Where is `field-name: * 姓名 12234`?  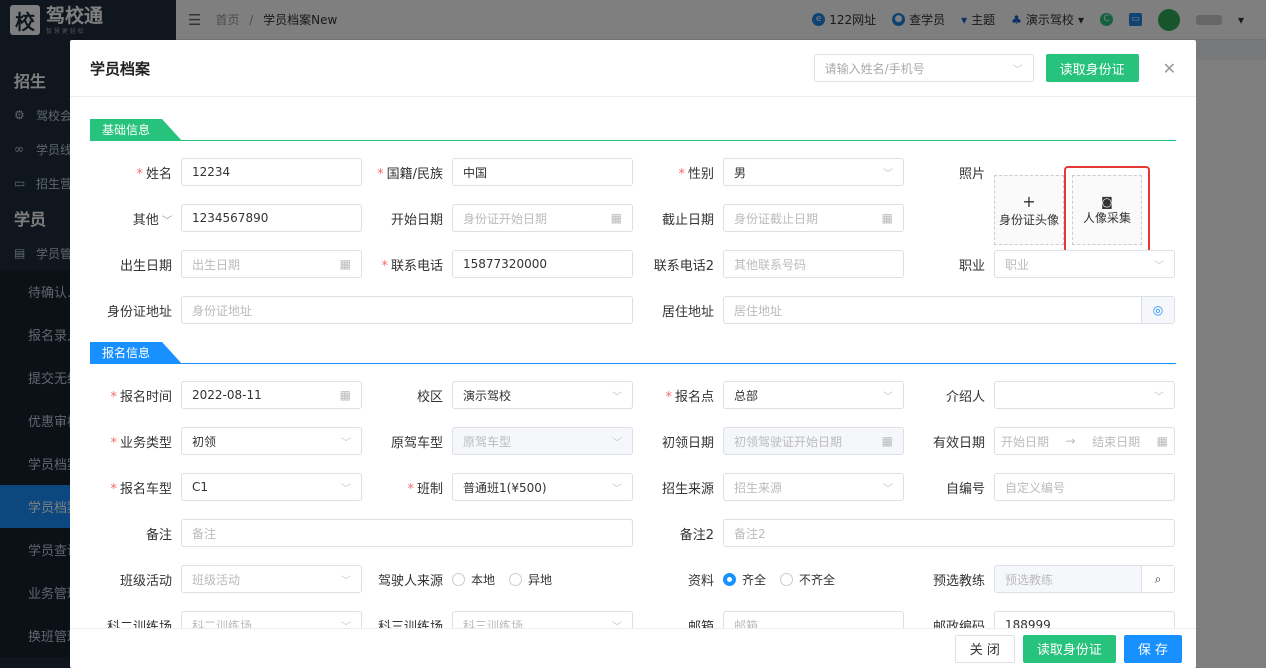 field-name: * 姓名 12234 is located at coordinates (226, 172).